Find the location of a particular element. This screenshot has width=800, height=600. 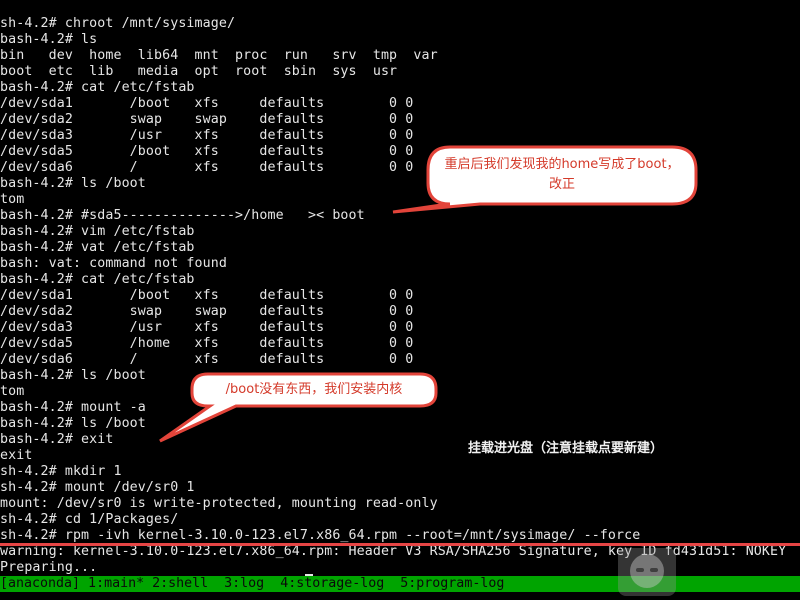

mount-note: 挂载进光盘（注意挂载点要新建） is located at coordinates (566, 448).